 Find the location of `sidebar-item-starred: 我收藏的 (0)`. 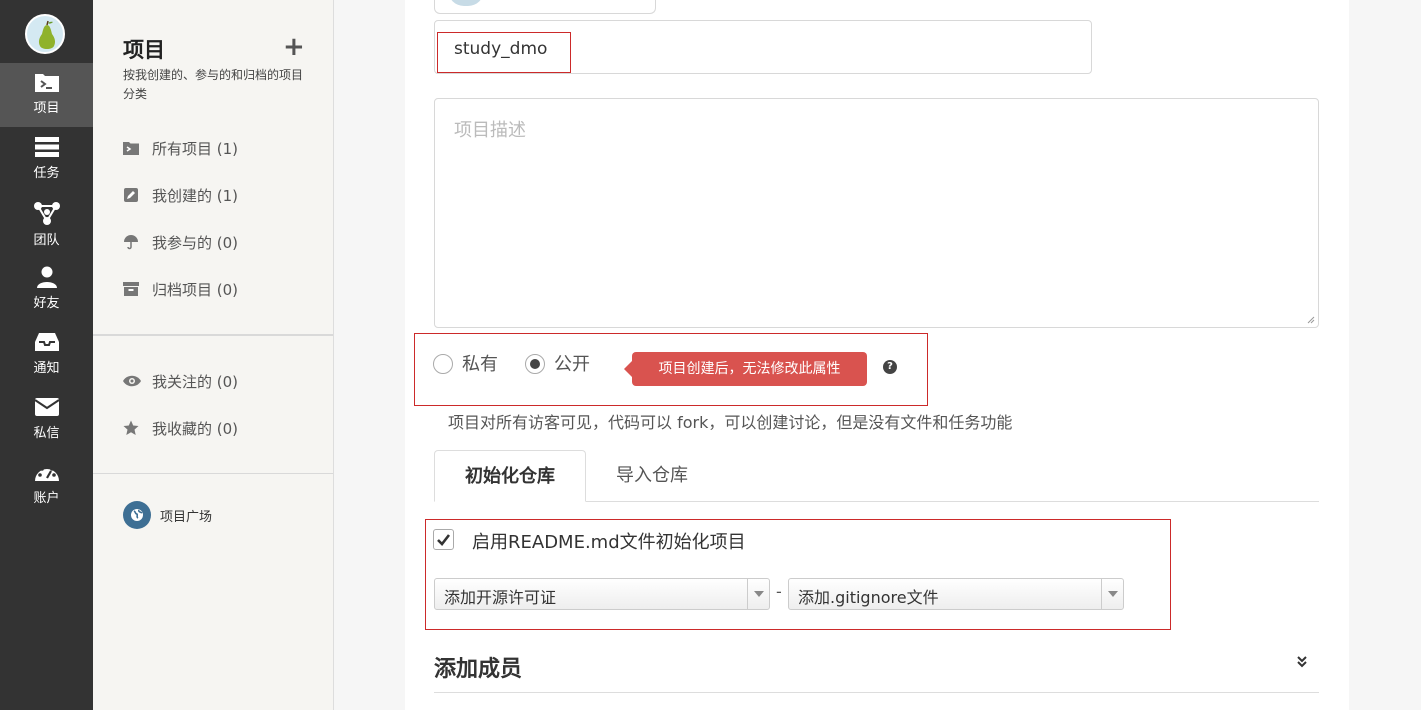

sidebar-item-starred: 我收藏的 (0) is located at coordinates (180, 428).